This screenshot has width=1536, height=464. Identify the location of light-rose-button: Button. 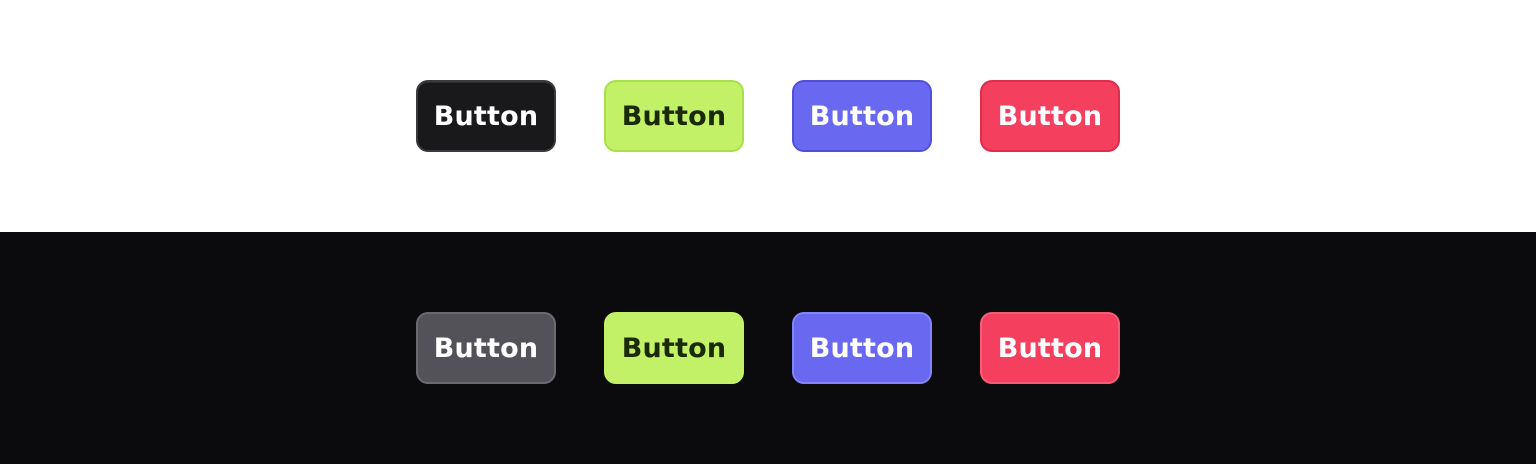
(1050, 116).